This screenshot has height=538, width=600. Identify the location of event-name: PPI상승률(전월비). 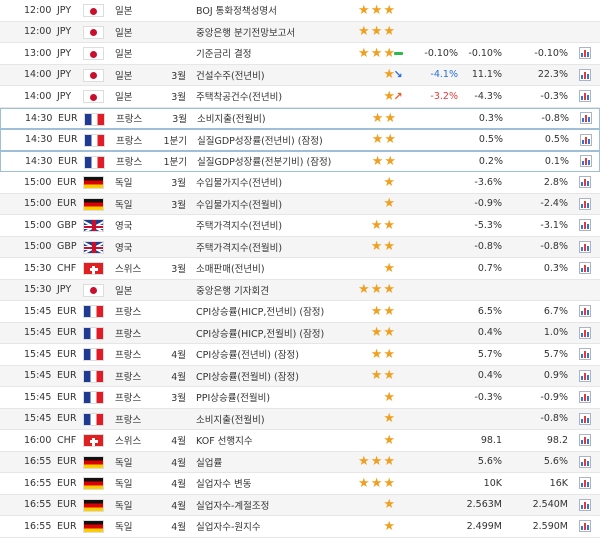
(271, 397).